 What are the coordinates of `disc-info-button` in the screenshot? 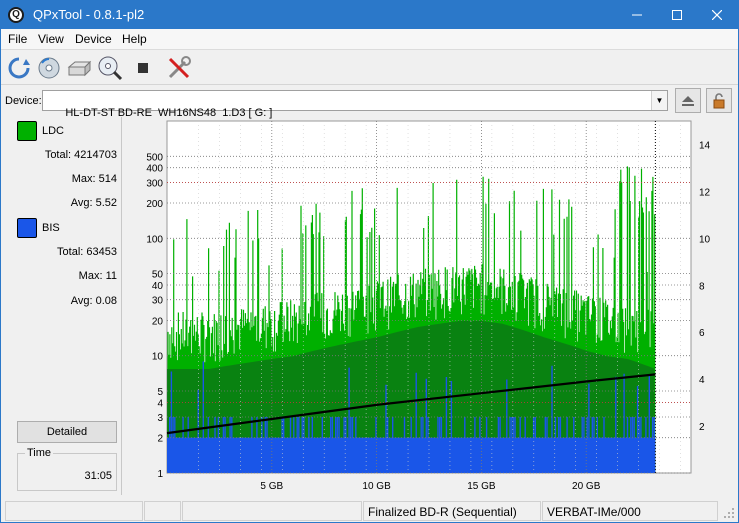 It's located at (49, 68).